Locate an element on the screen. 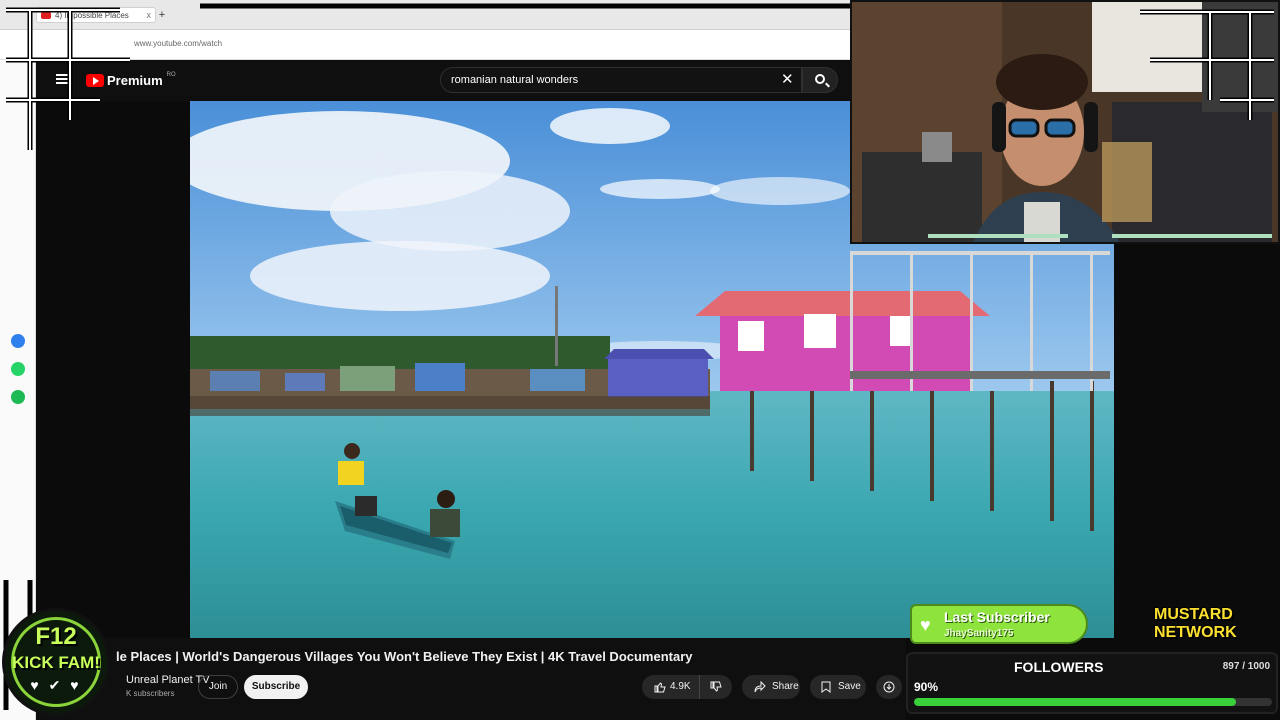 The height and width of the screenshot is (720, 1280). logo-text: Premium is located at coordinates (135, 80).